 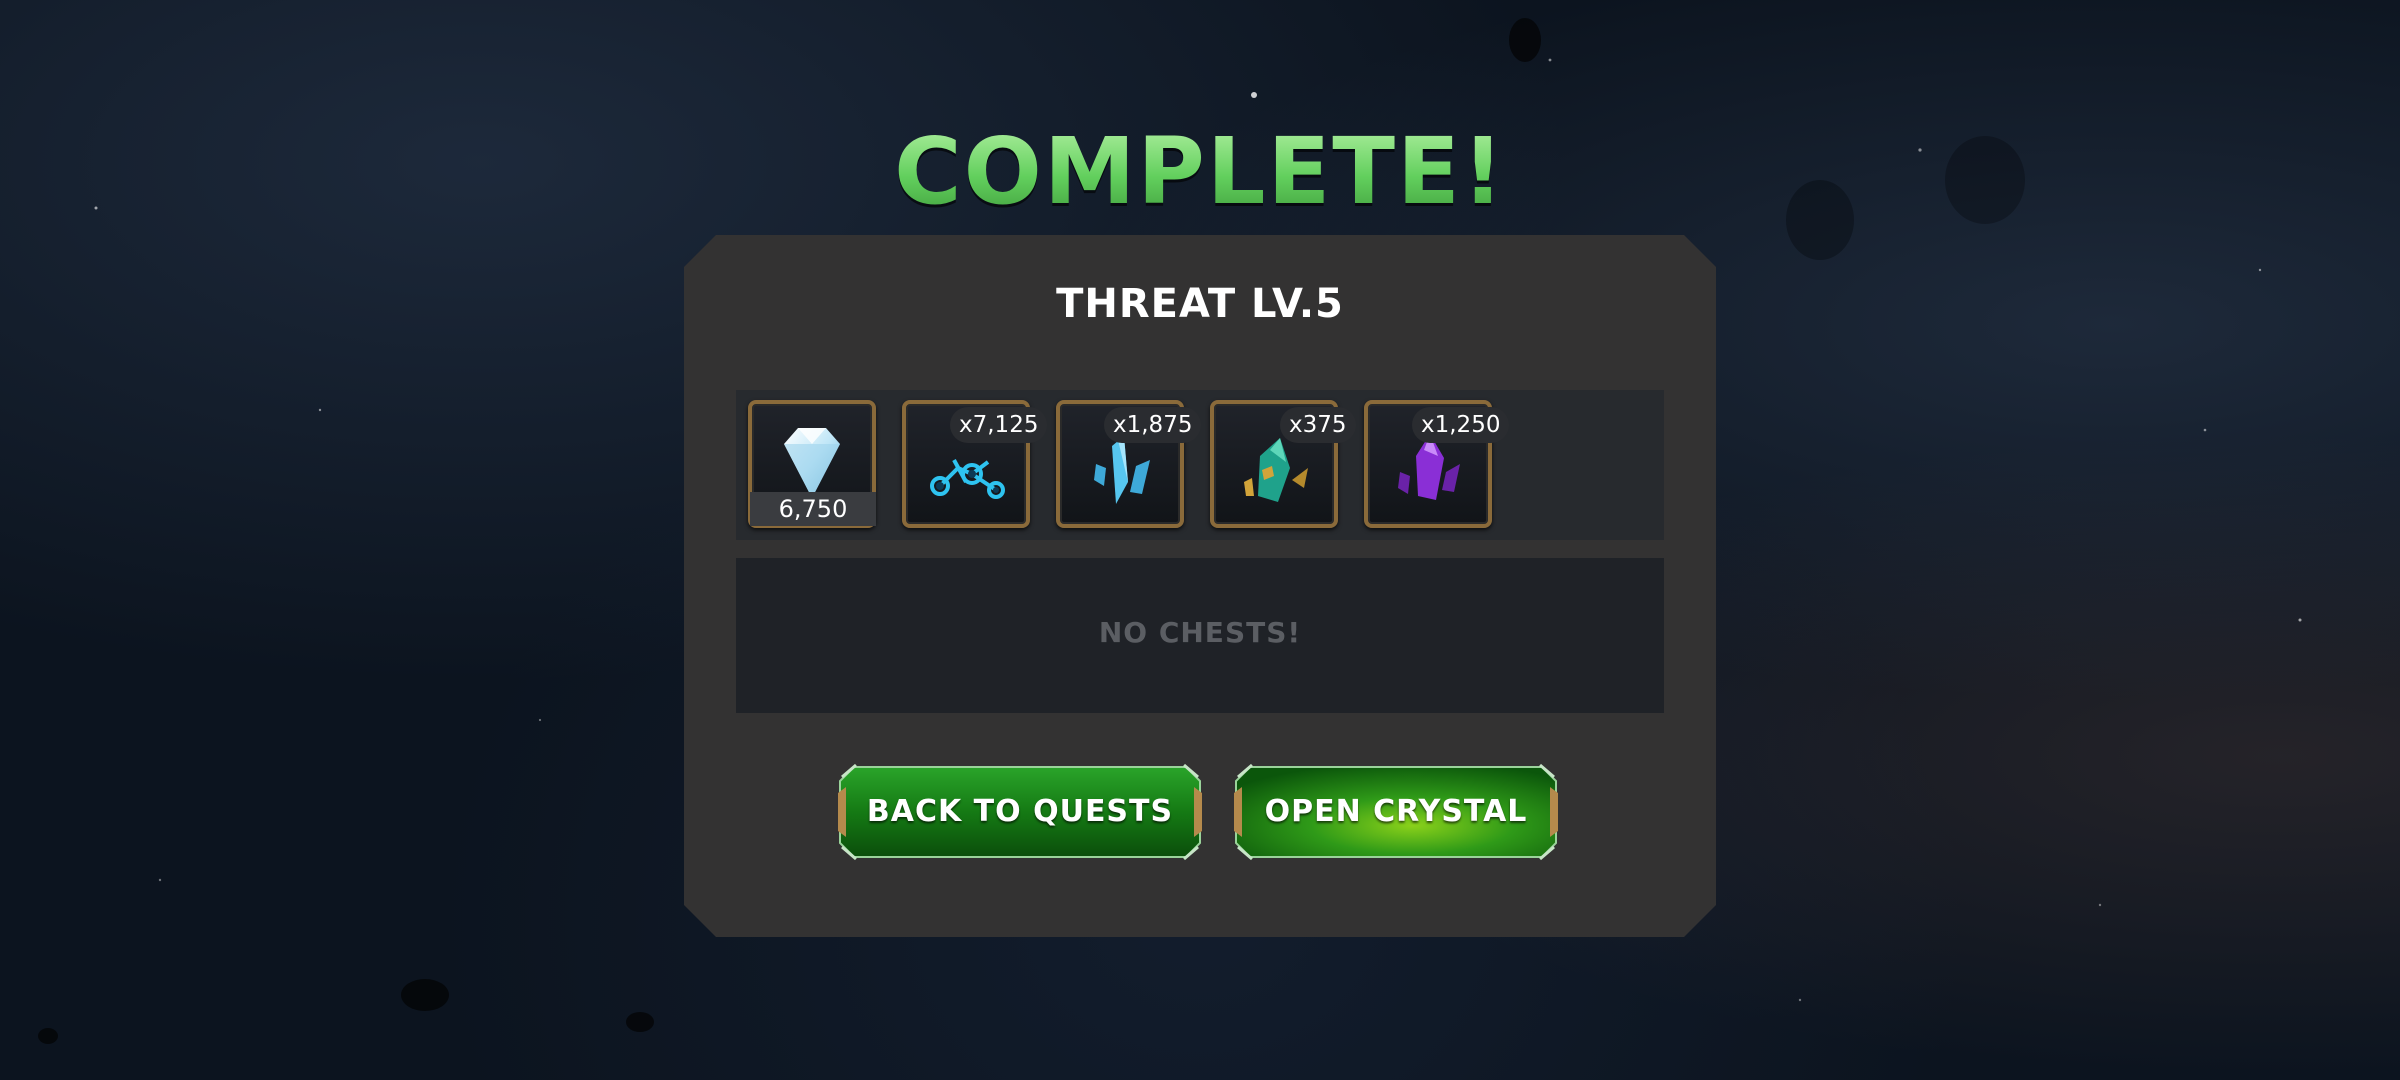 I want to click on complete-title: COMPLETE!, so click(x=1200, y=171).